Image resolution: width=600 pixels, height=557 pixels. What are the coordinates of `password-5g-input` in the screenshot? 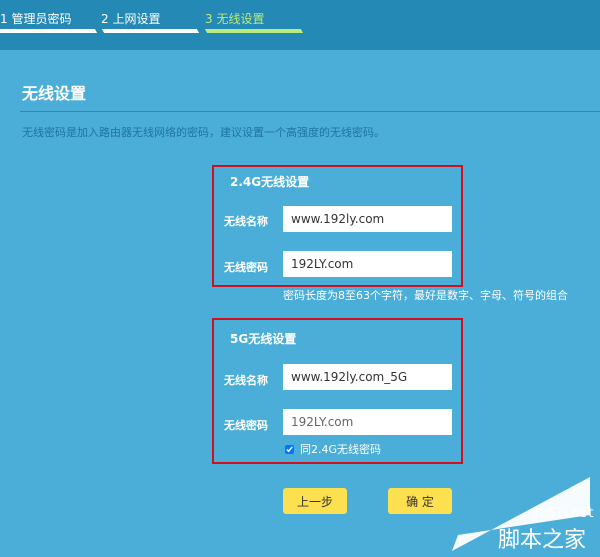 It's located at (367, 422).